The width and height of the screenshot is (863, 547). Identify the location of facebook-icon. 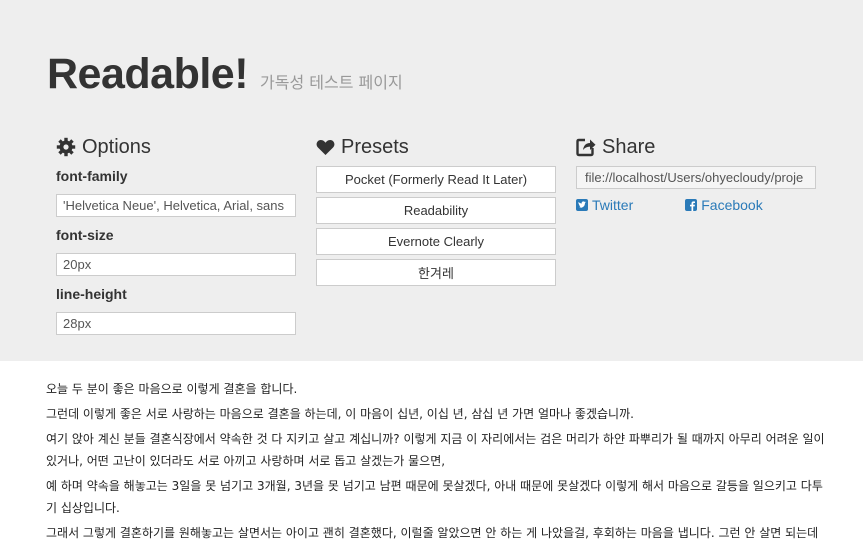
(691, 205).